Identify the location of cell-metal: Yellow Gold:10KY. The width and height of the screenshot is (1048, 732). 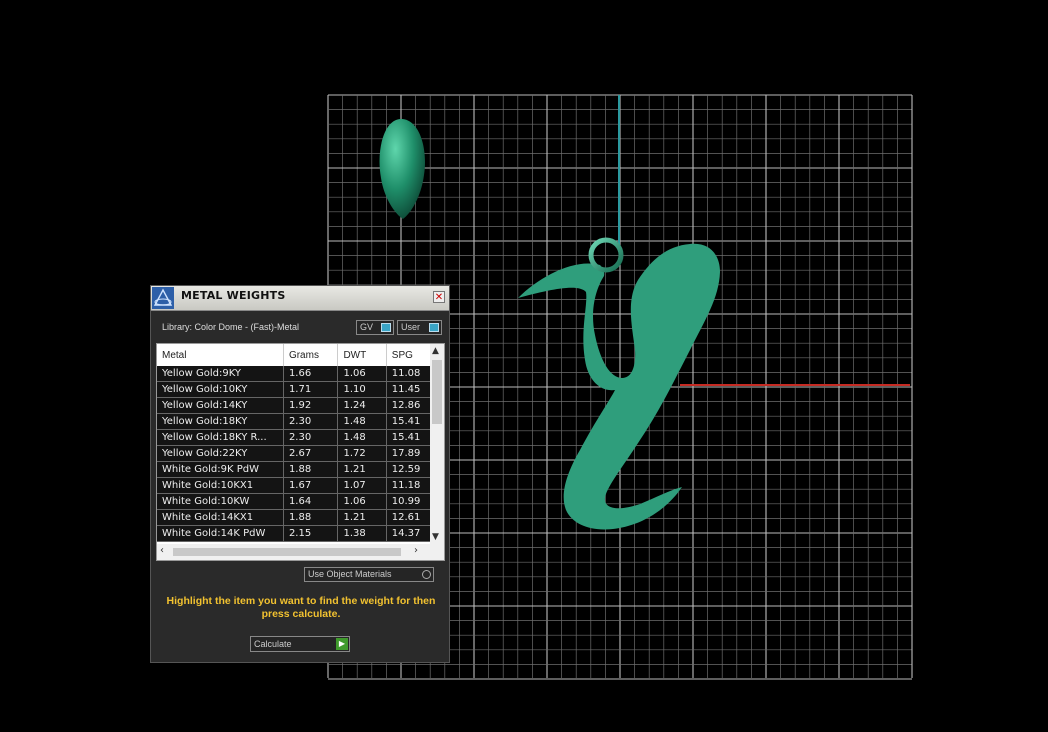
(220, 389).